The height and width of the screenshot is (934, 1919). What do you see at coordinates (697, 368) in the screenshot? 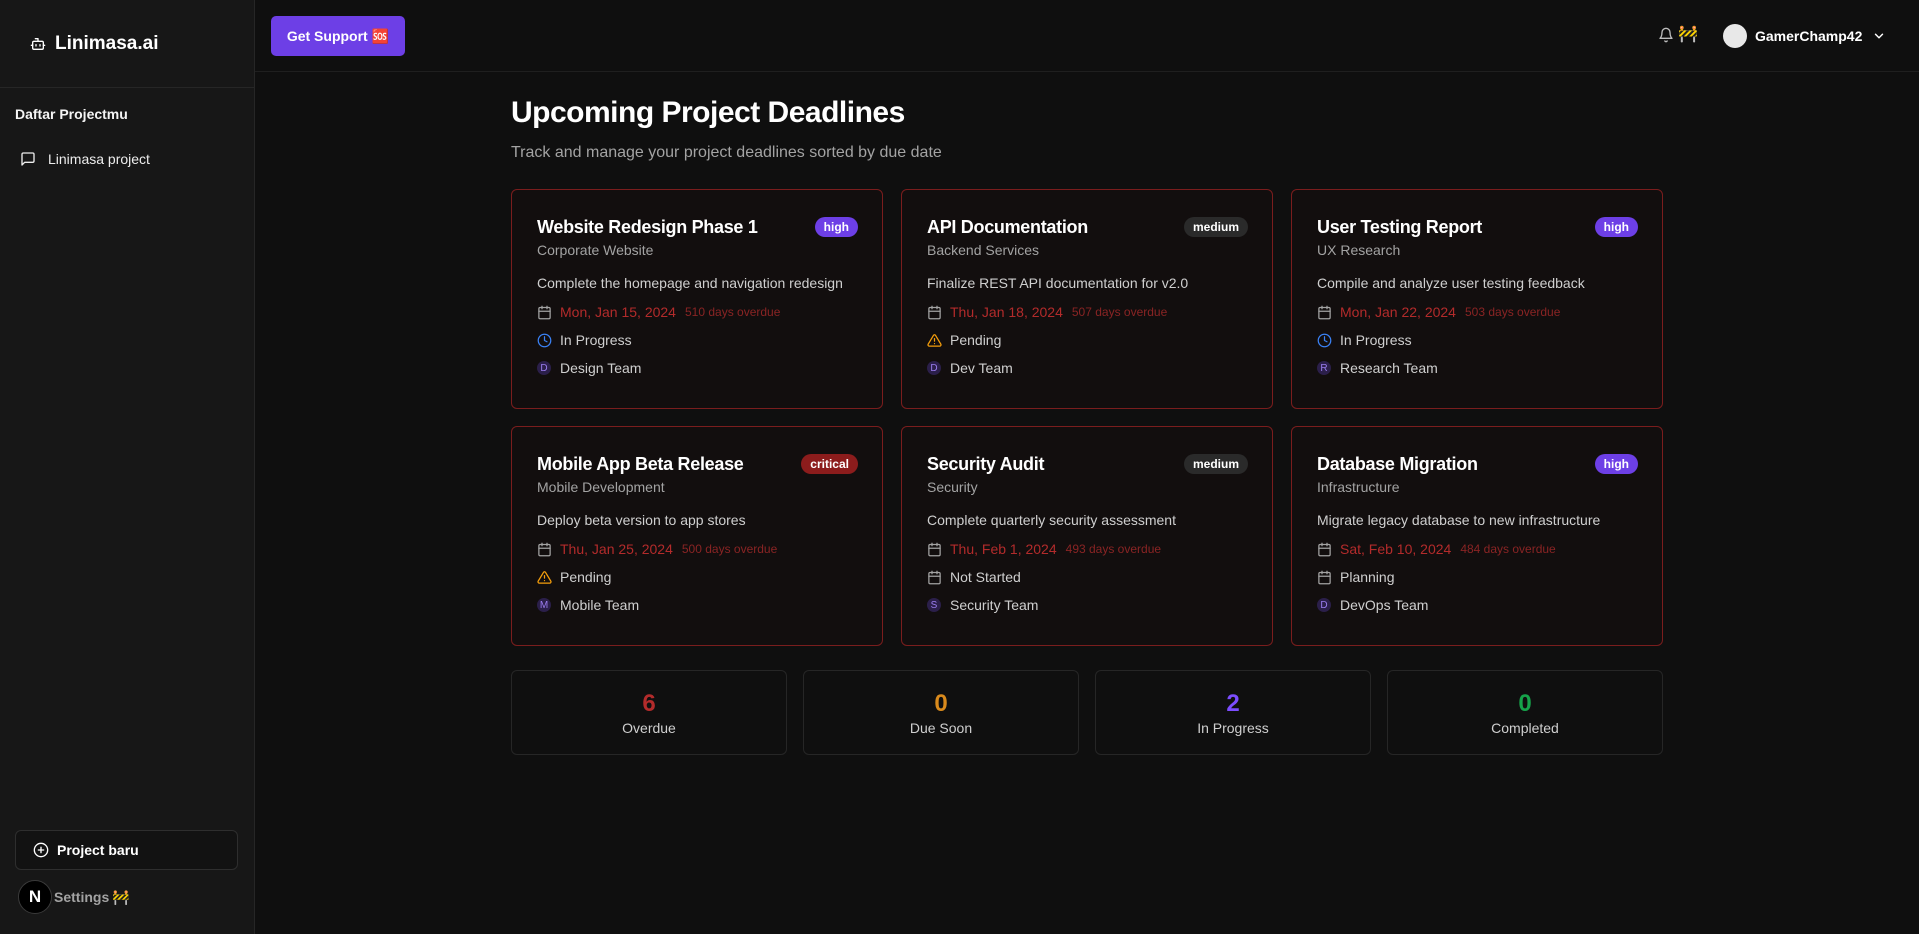
I see `team-row: D Design Team` at bounding box center [697, 368].